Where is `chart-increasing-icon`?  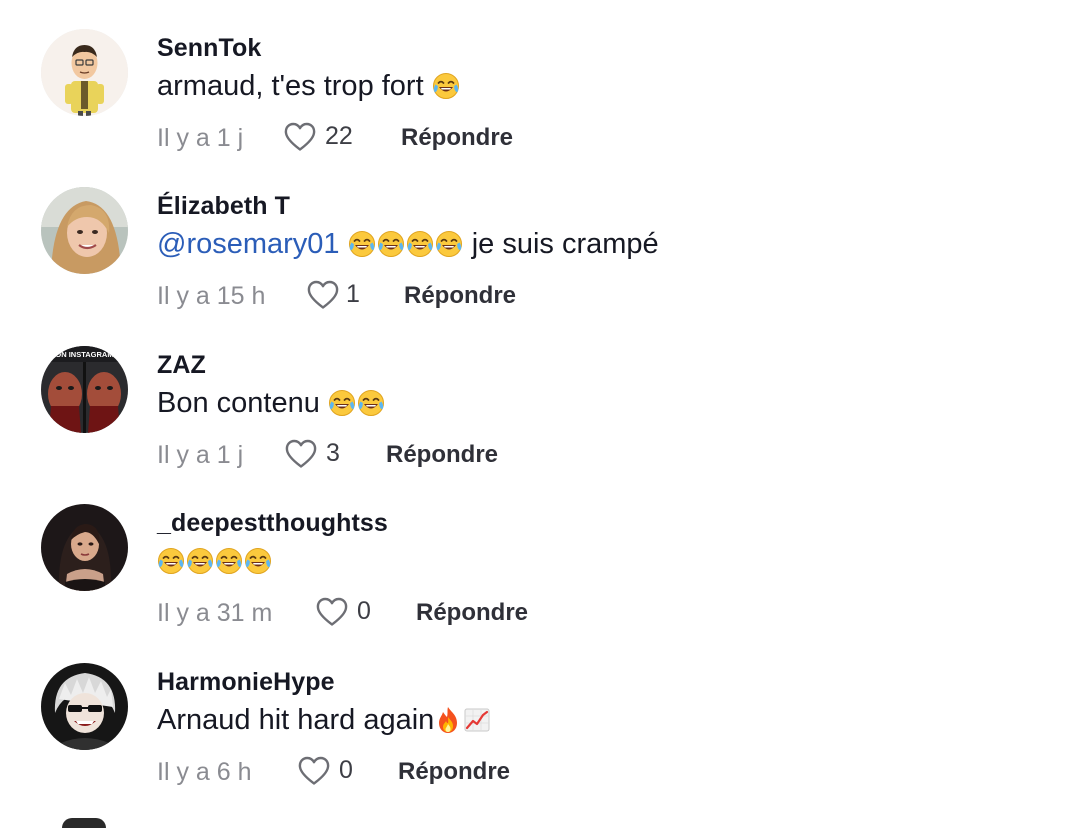 chart-increasing-icon is located at coordinates (477, 720).